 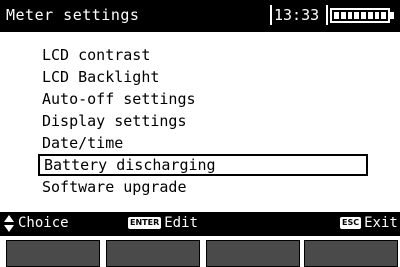 What do you see at coordinates (203, 55) in the screenshot?
I see `menu-item-lcd-contrast: LCD contrast` at bounding box center [203, 55].